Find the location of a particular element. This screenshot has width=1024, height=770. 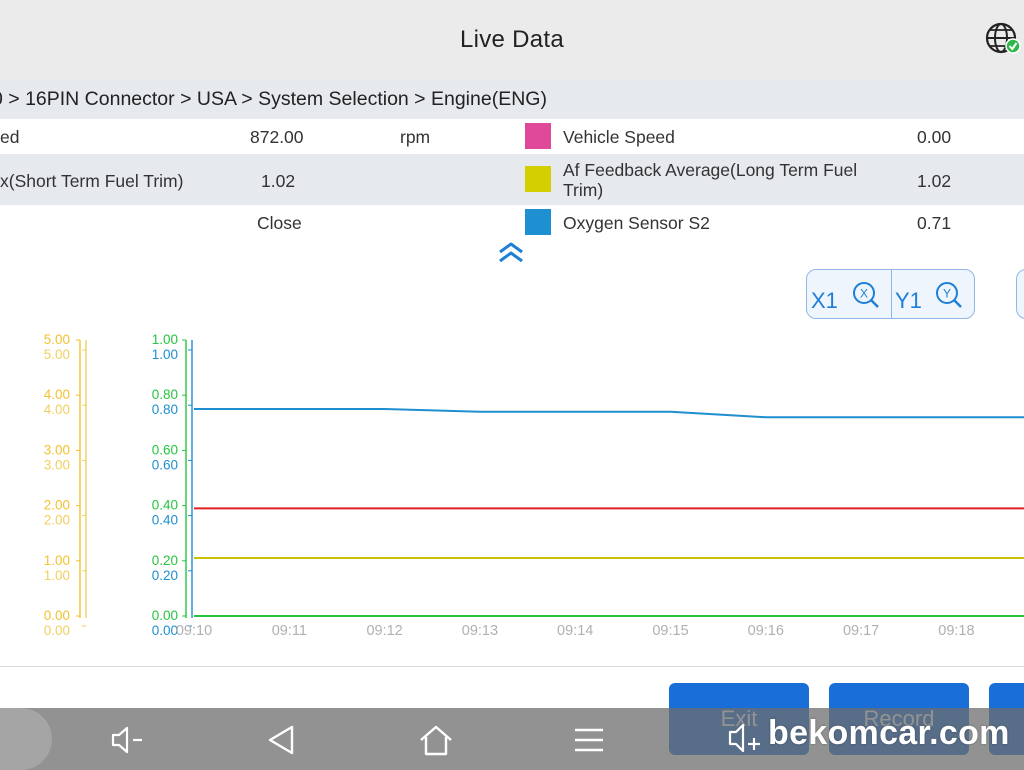

zoom-x-label: X1 is located at coordinates (824, 300).